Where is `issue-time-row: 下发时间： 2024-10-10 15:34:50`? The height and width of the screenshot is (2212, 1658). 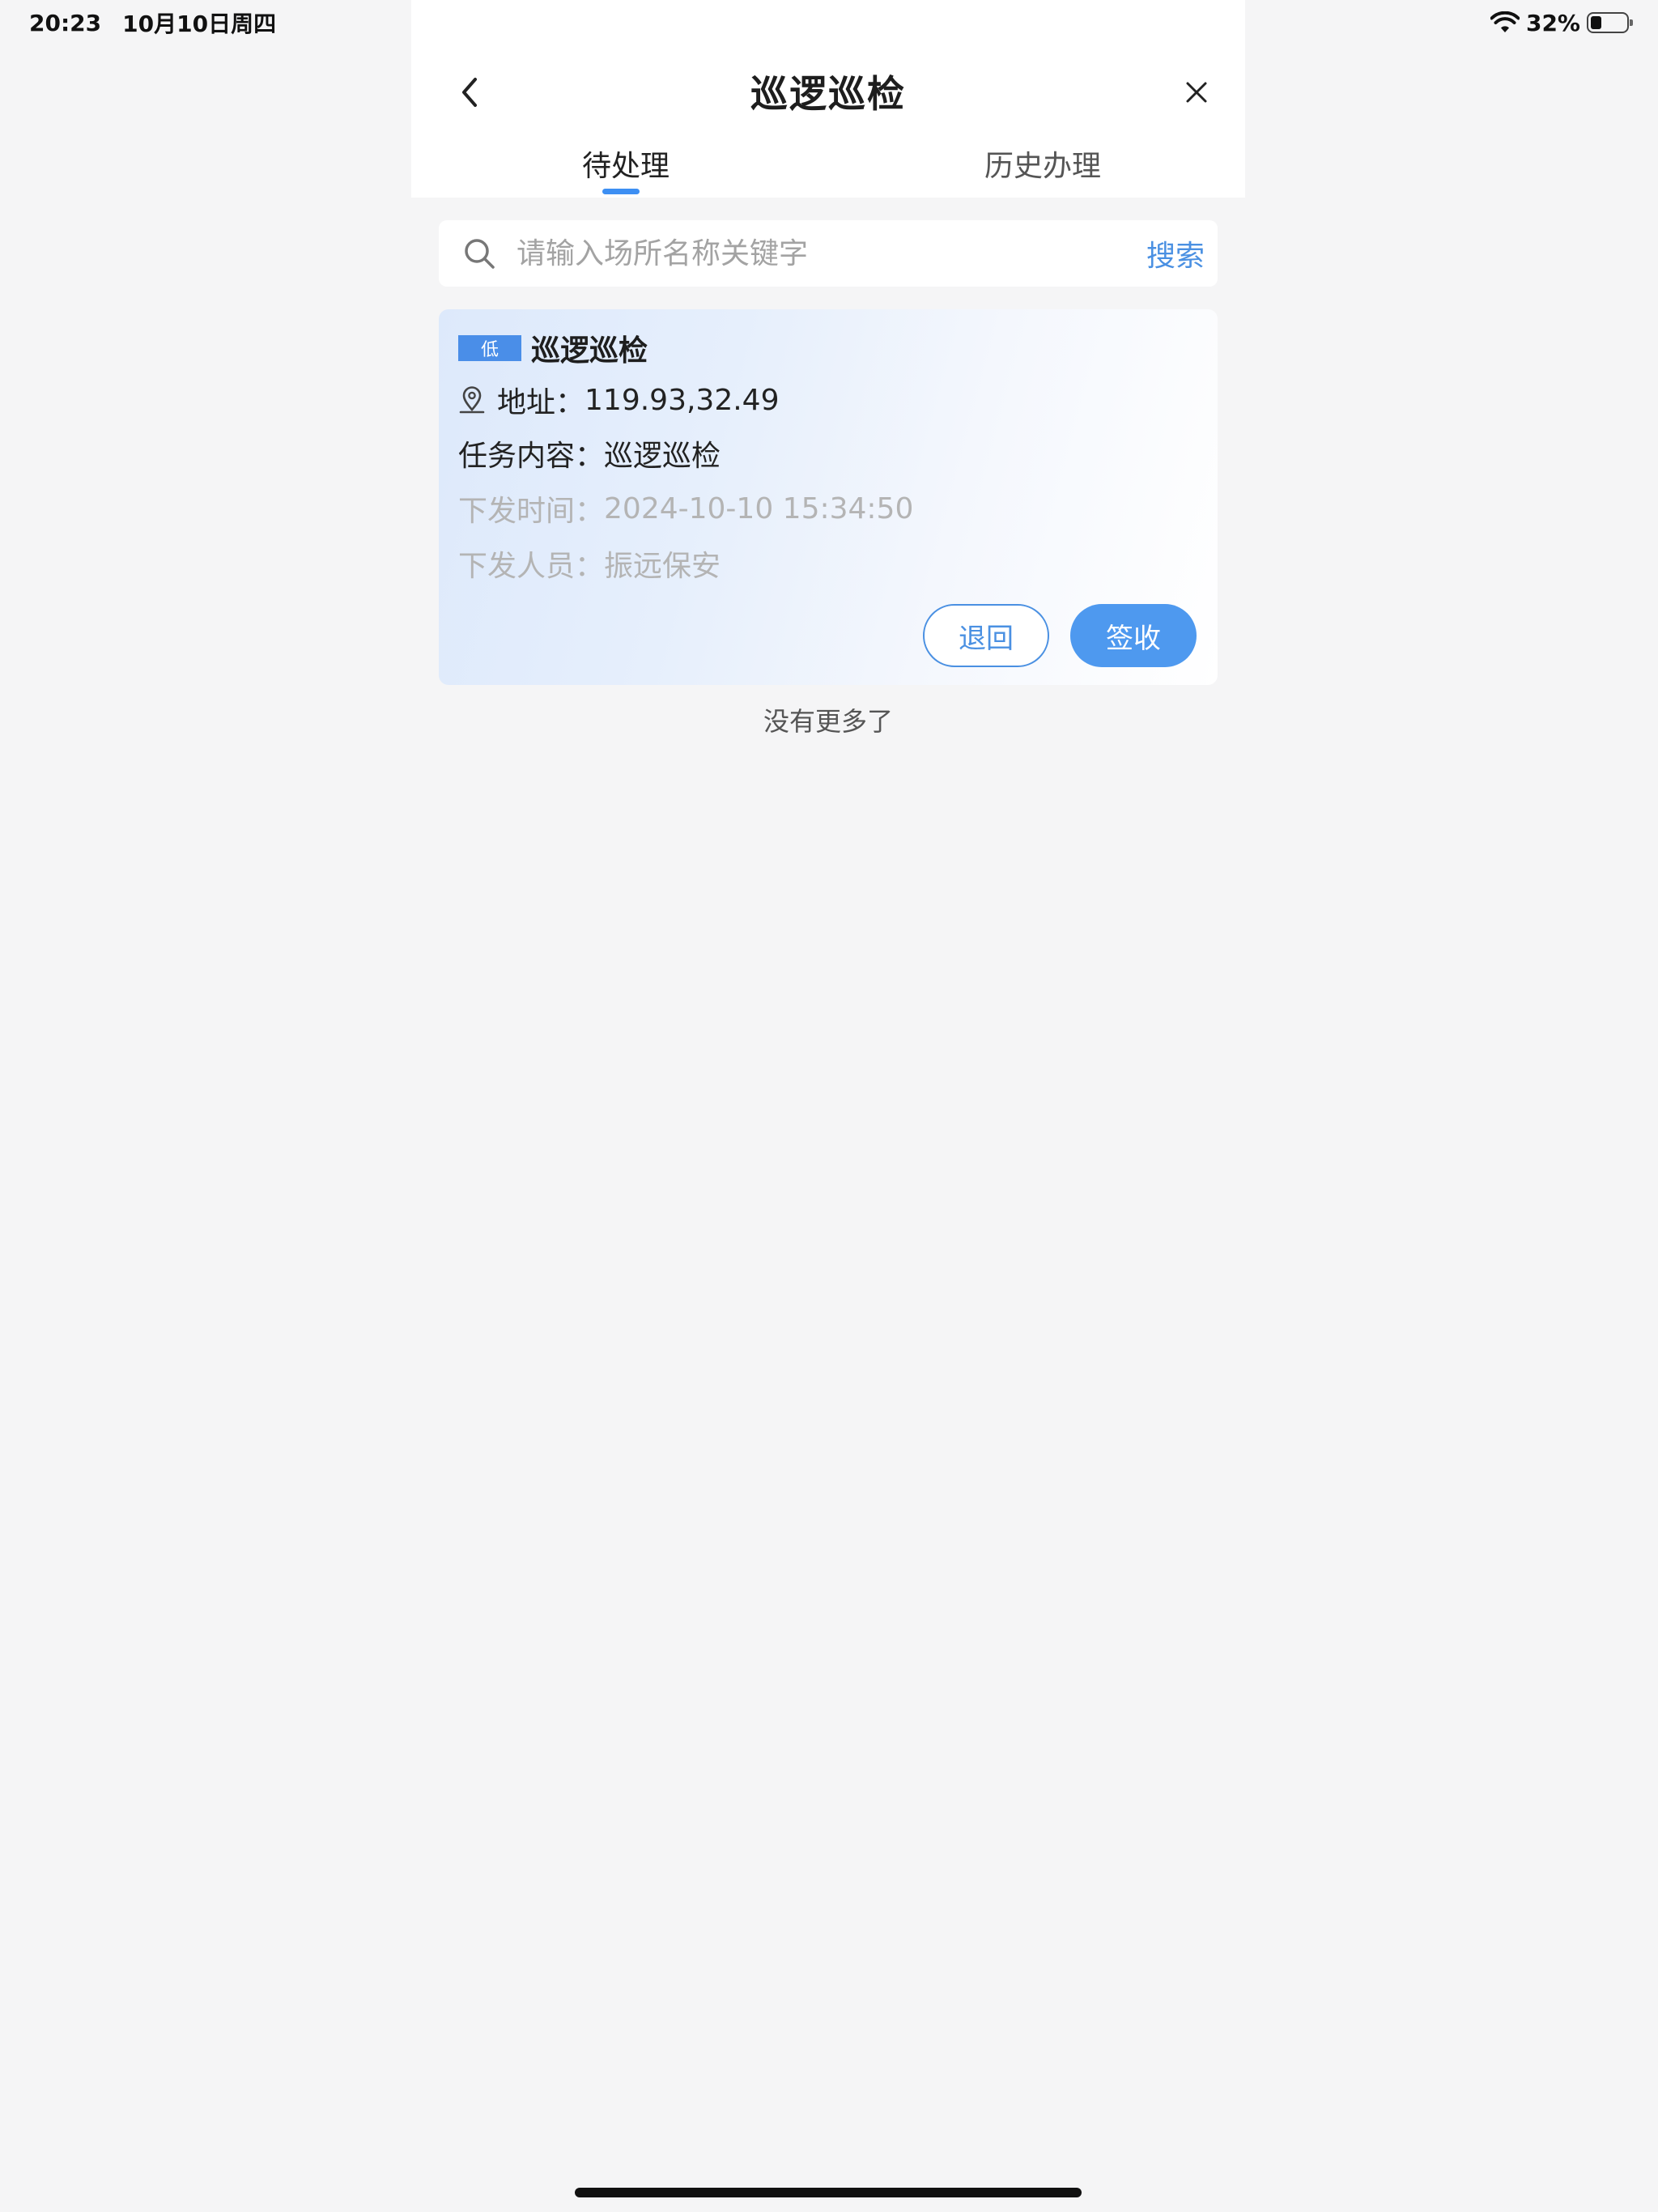
issue-time-row: 下发时间： 2024-10-10 15:34:50 is located at coordinates (685, 509).